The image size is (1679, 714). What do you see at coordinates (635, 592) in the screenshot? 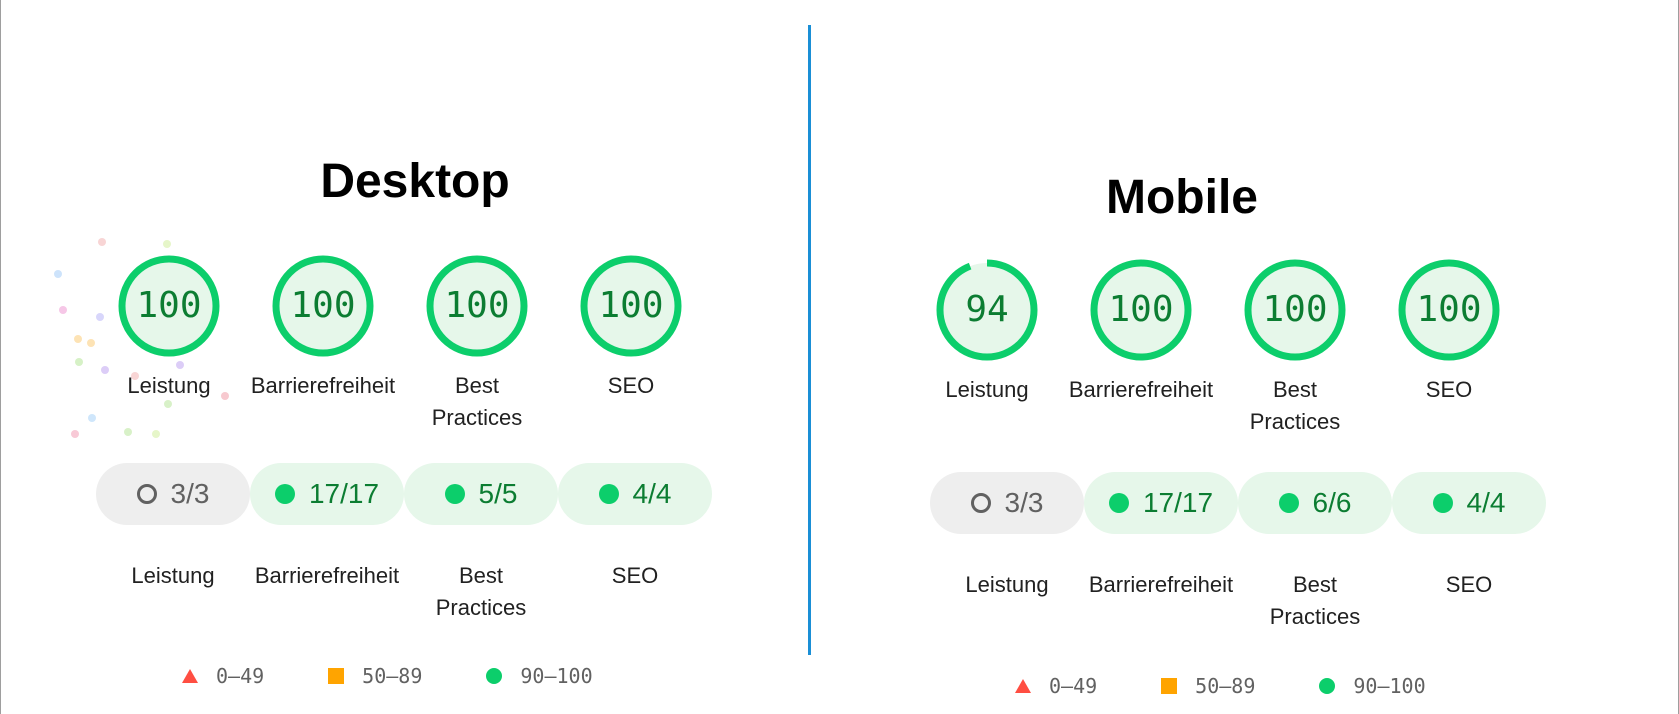
I see `category-label: SEO` at bounding box center [635, 592].